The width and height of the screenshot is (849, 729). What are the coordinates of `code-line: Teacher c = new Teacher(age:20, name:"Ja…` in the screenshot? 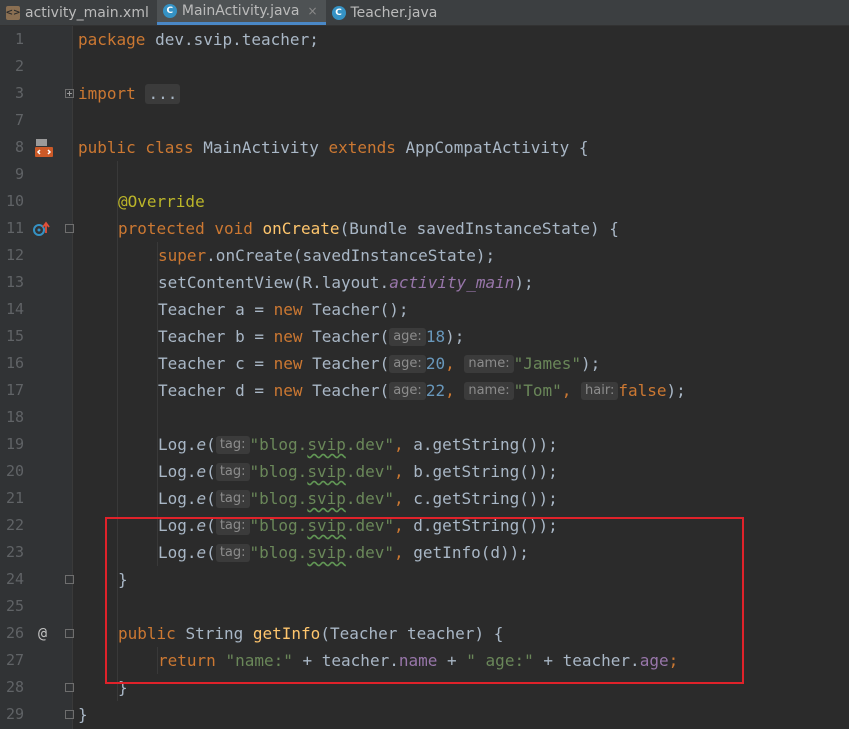 It's located at (379, 363).